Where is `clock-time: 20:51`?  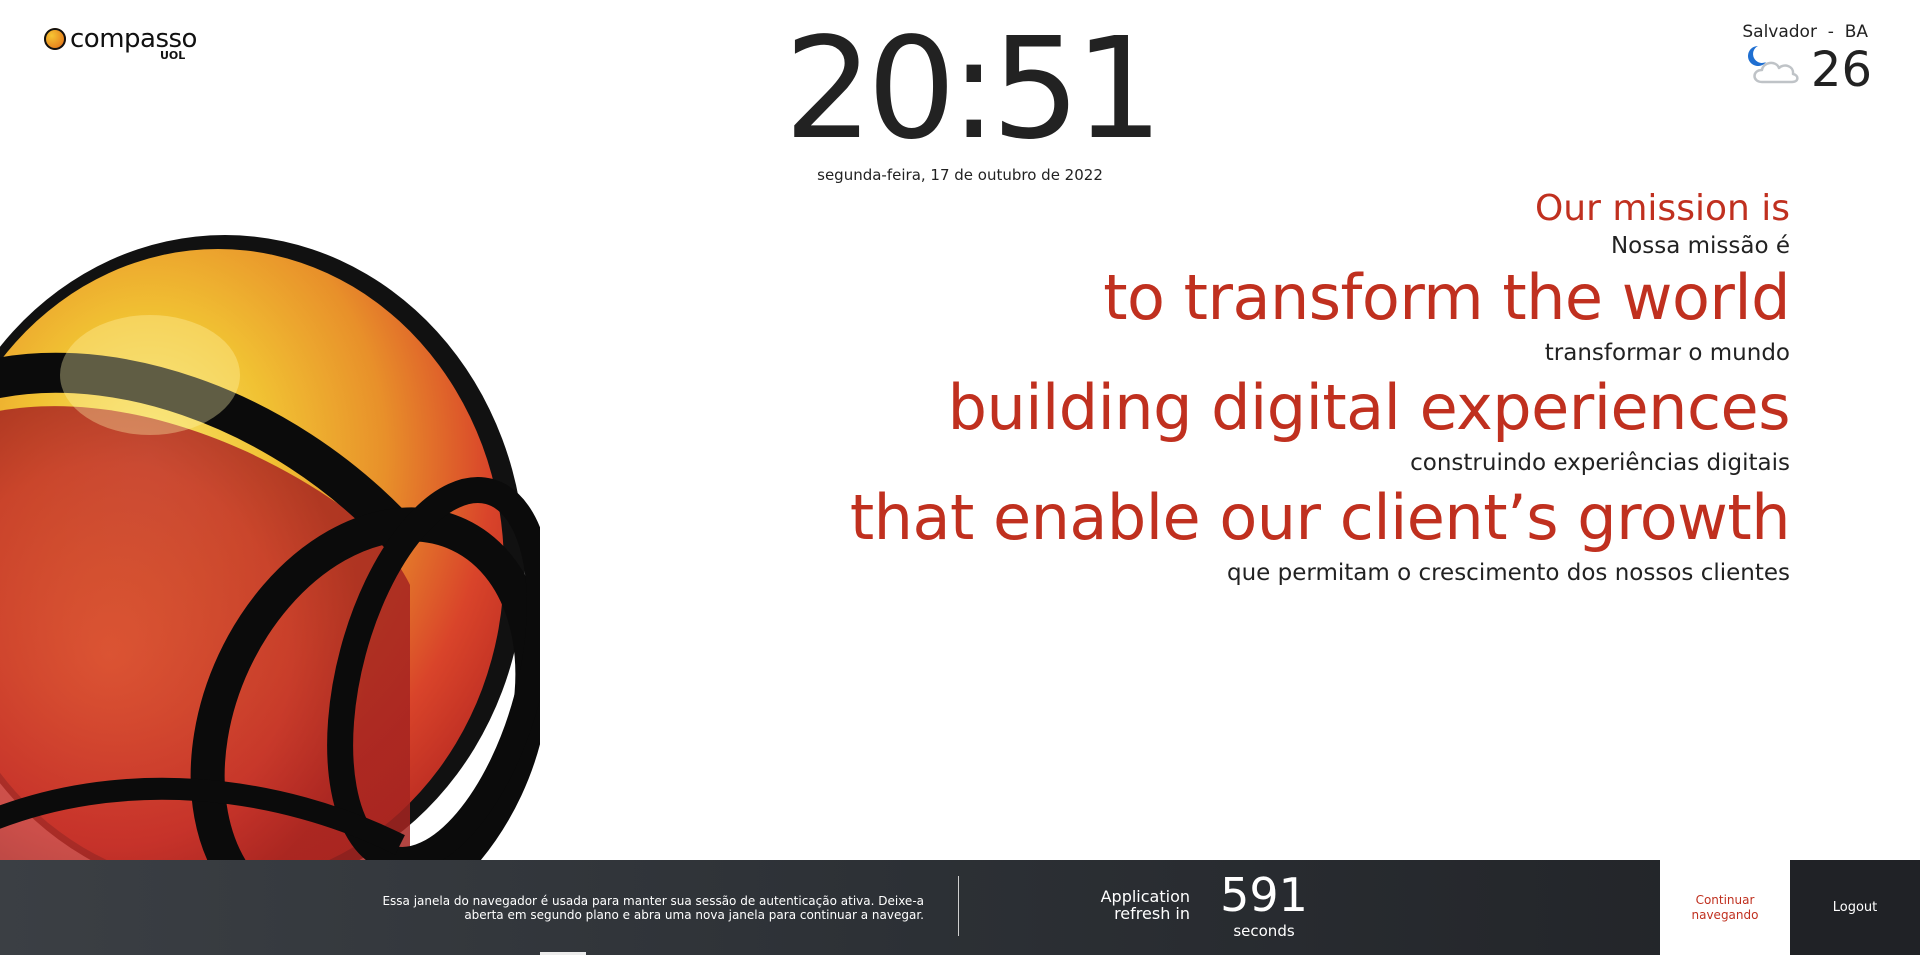 clock-time: 20:51 is located at coordinates (973, 89).